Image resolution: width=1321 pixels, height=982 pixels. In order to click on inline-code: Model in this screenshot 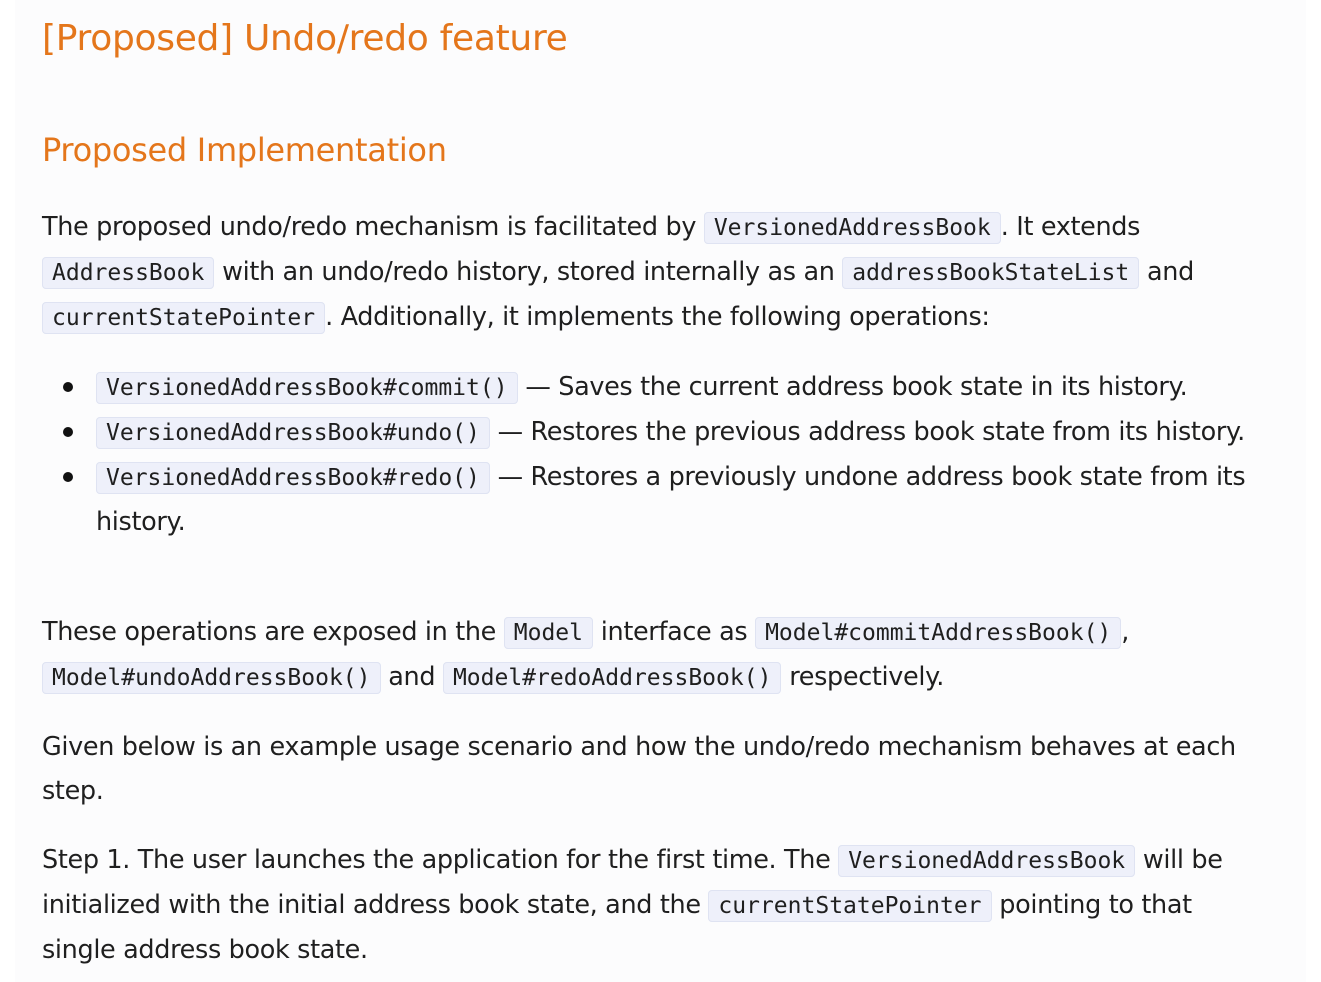, I will do `click(548, 633)`.